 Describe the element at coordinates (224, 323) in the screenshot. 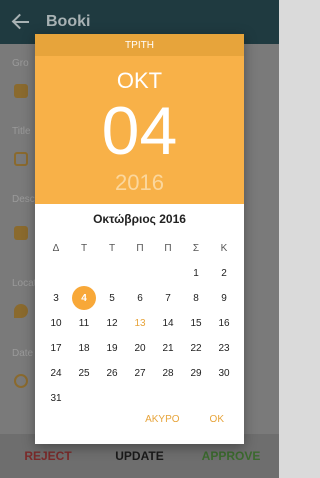

I see `calendar-day: 16` at that location.